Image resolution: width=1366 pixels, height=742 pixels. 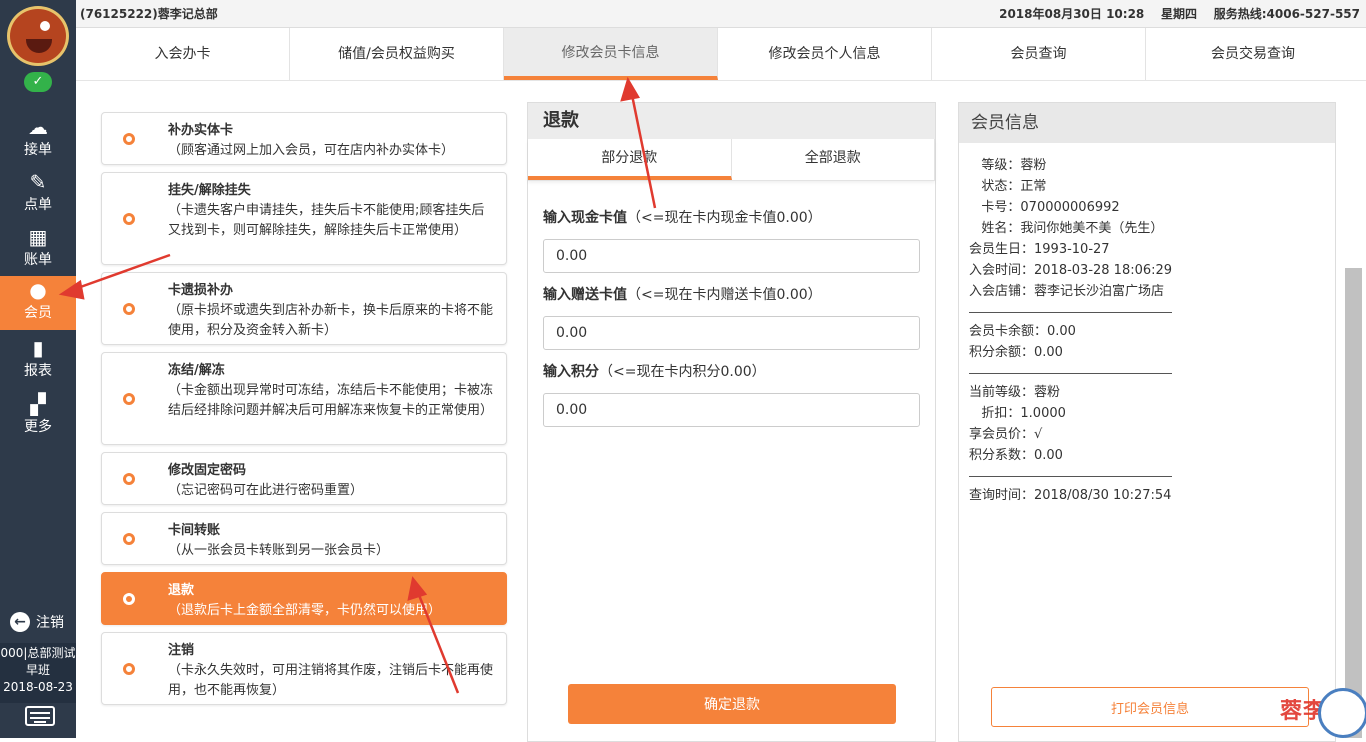 What do you see at coordinates (266, 490) in the screenshot?
I see `op-desc: （忘记密码可在此进行密码重置）` at bounding box center [266, 490].